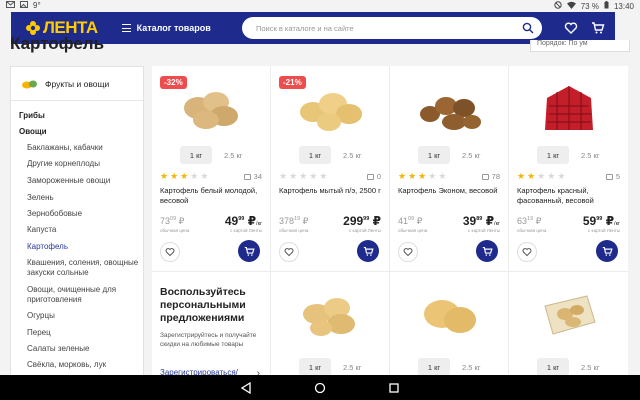 The height and width of the screenshot is (400, 640). Describe the element at coordinates (532, 230) in the screenshot. I see `old-price-caption: обычная цена` at that location.